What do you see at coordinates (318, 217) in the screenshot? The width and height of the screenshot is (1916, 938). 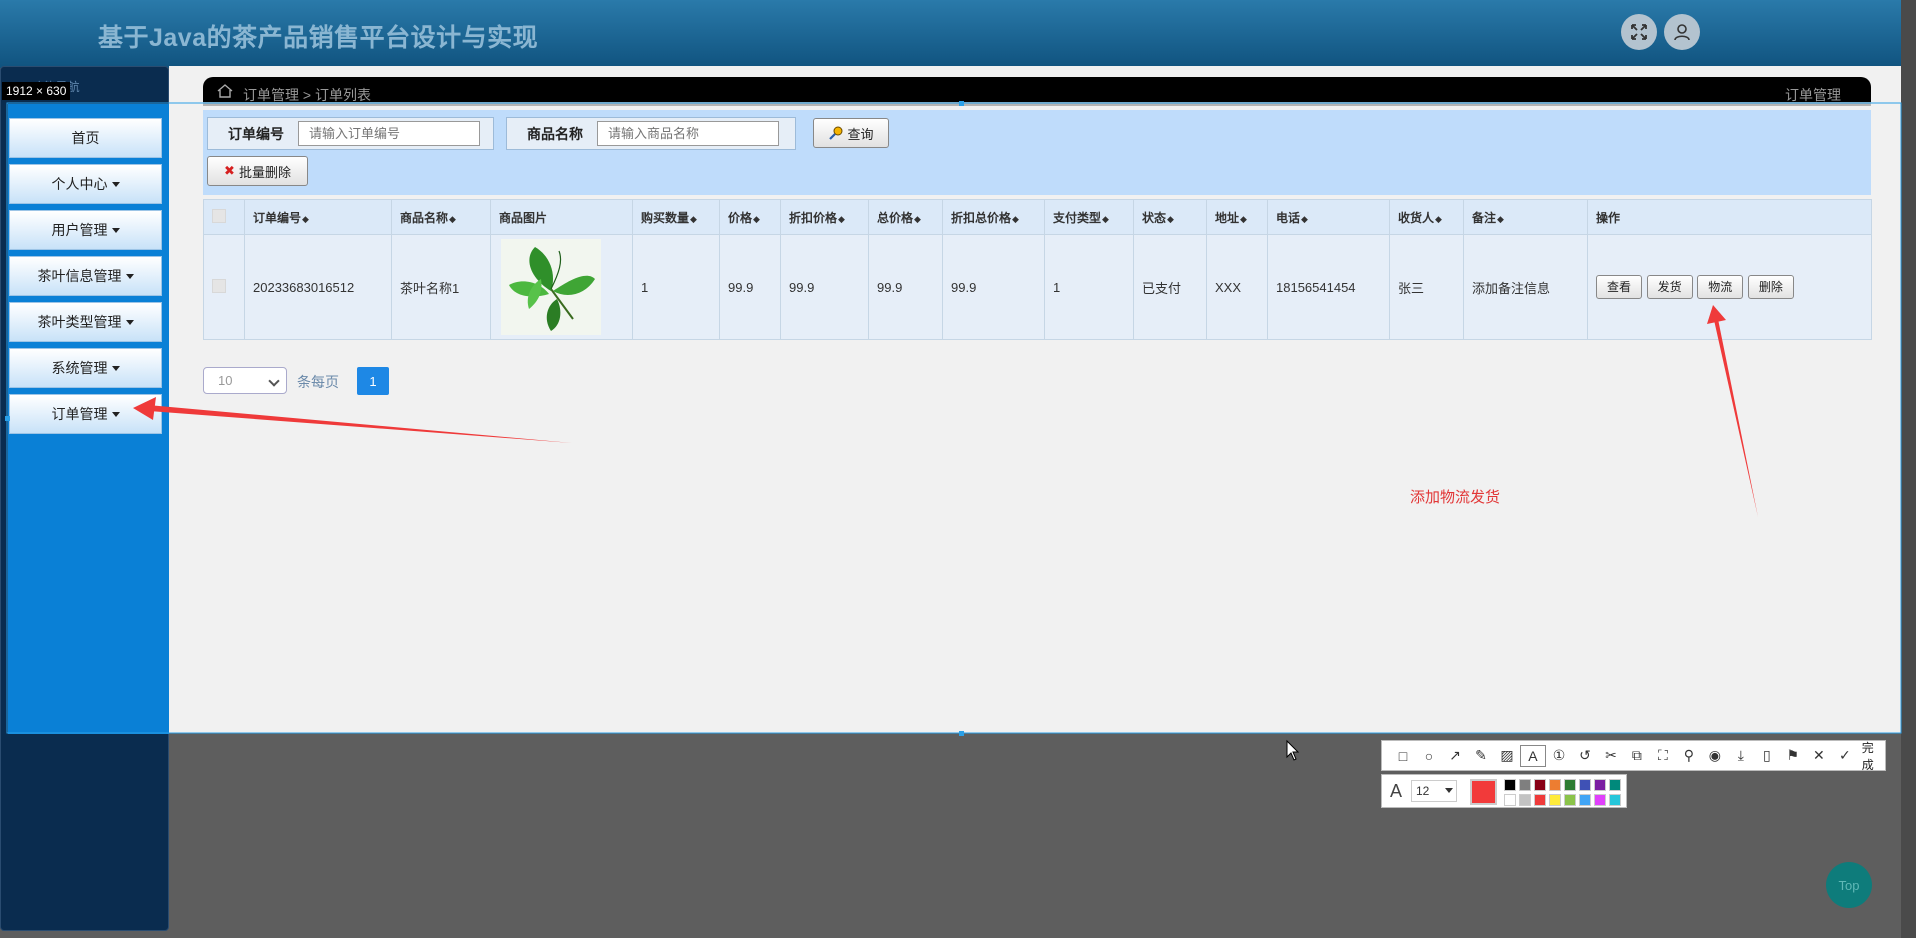 I see `column-header-order-no: 订单编号◆` at bounding box center [318, 217].